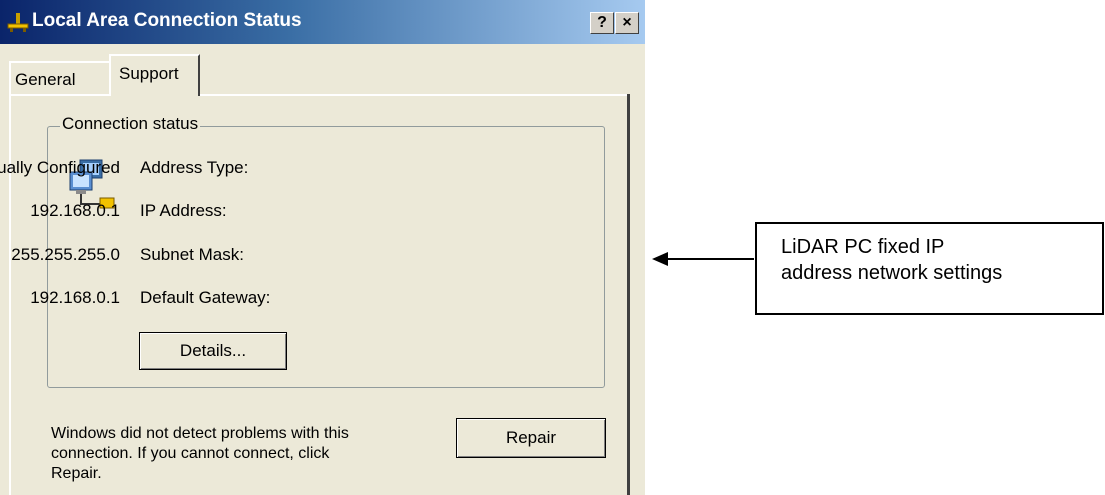 This screenshot has width=1105, height=495. What do you see at coordinates (65, 254) in the screenshot?
I see `subnet-mask-value: 255.255.255.0` at bounding box center [65, 254].